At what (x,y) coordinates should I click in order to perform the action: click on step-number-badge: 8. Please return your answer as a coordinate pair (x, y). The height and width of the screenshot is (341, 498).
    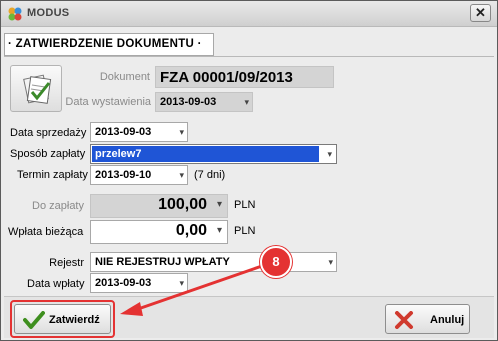
    Looking at the image, I should click on (276, 262).